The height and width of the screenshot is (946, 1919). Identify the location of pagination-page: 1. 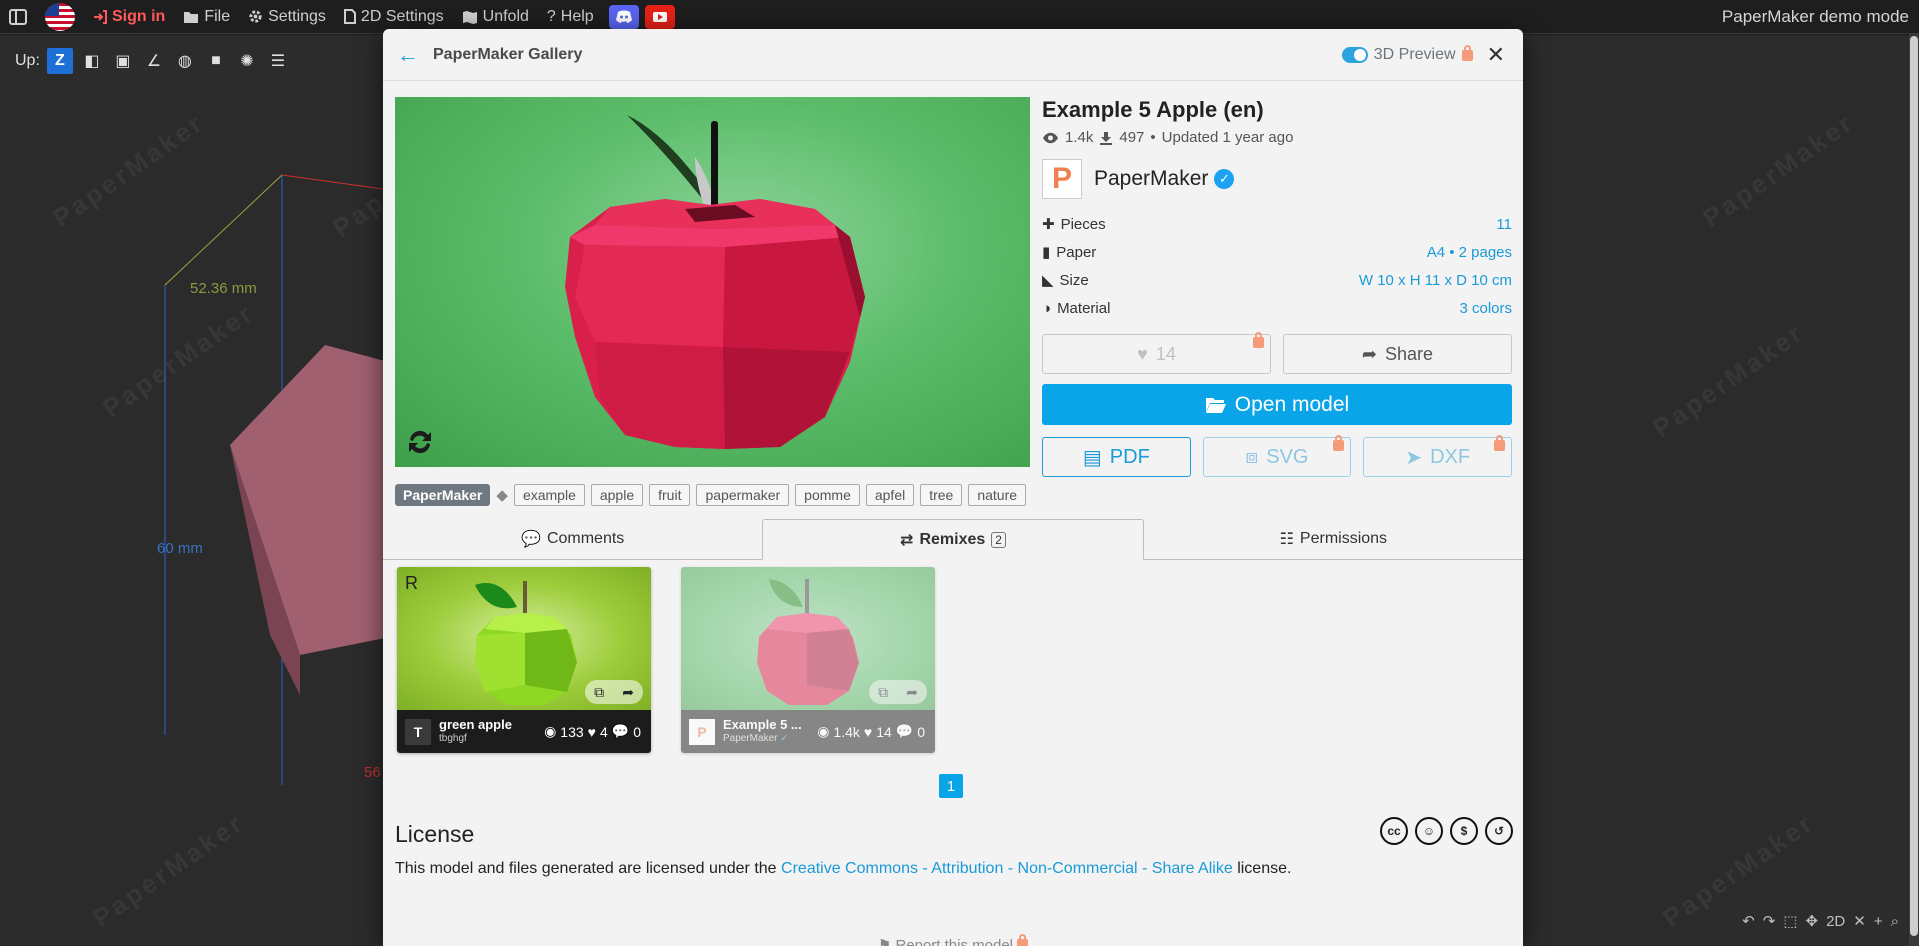
(951, 786).